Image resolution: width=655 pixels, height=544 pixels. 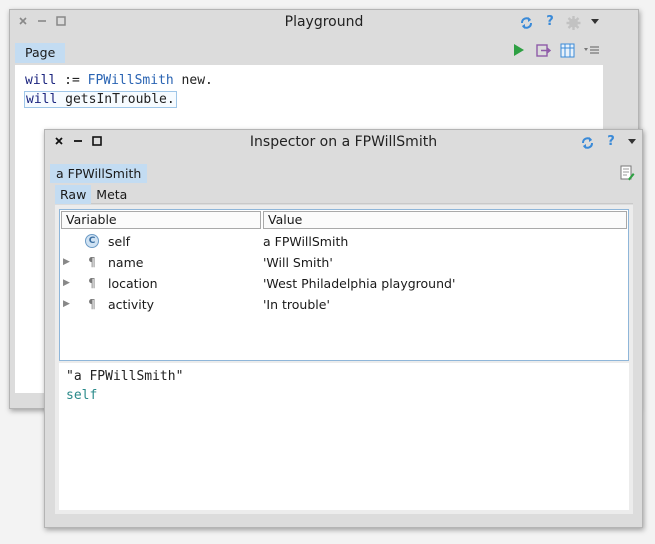 I want to click on do-it-icon, so click(x=544, y=52).